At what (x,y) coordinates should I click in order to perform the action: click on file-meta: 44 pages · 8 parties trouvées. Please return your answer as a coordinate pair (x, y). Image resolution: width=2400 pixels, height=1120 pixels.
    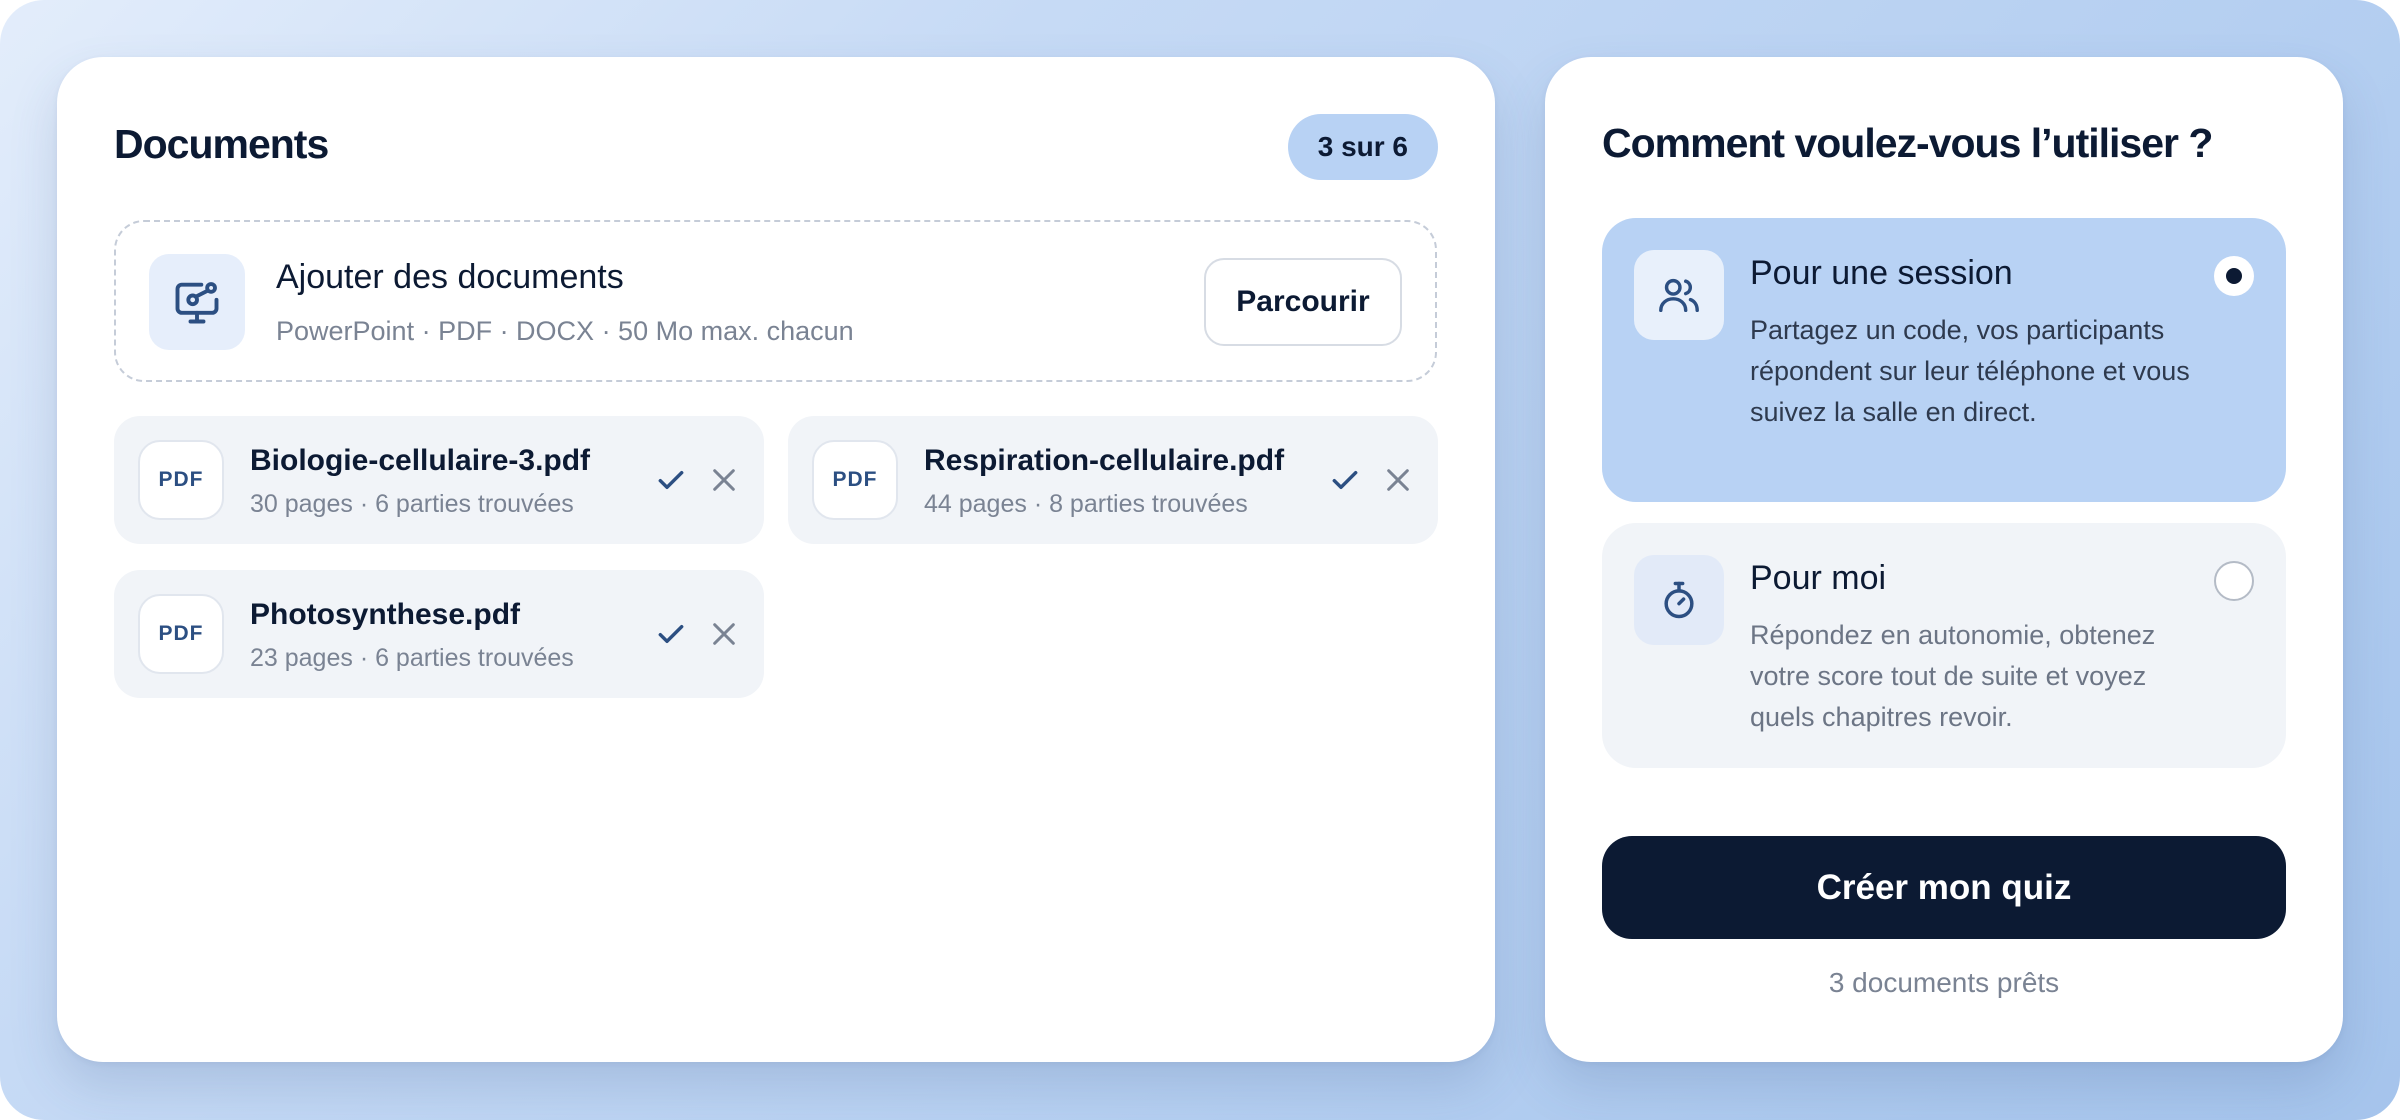
    Looking at the image, I should click on (1086, 504).